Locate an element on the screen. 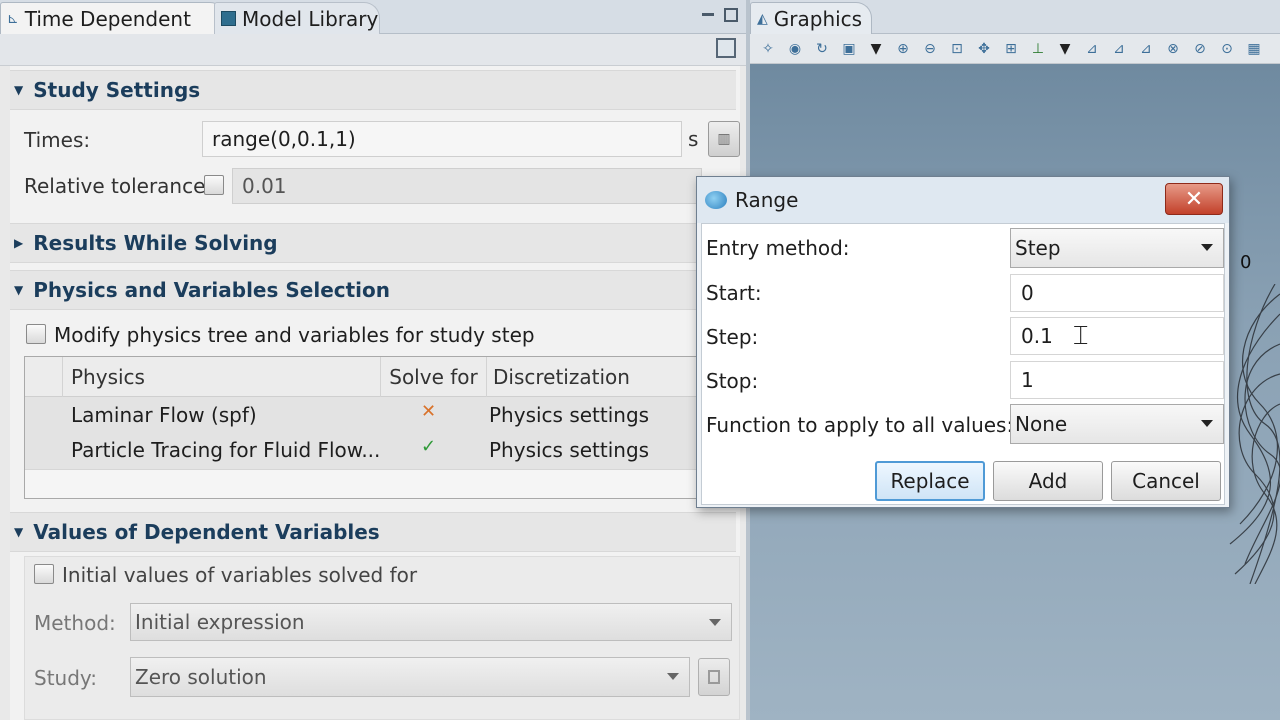  minimize-icon is located at coordinates (709, 15).